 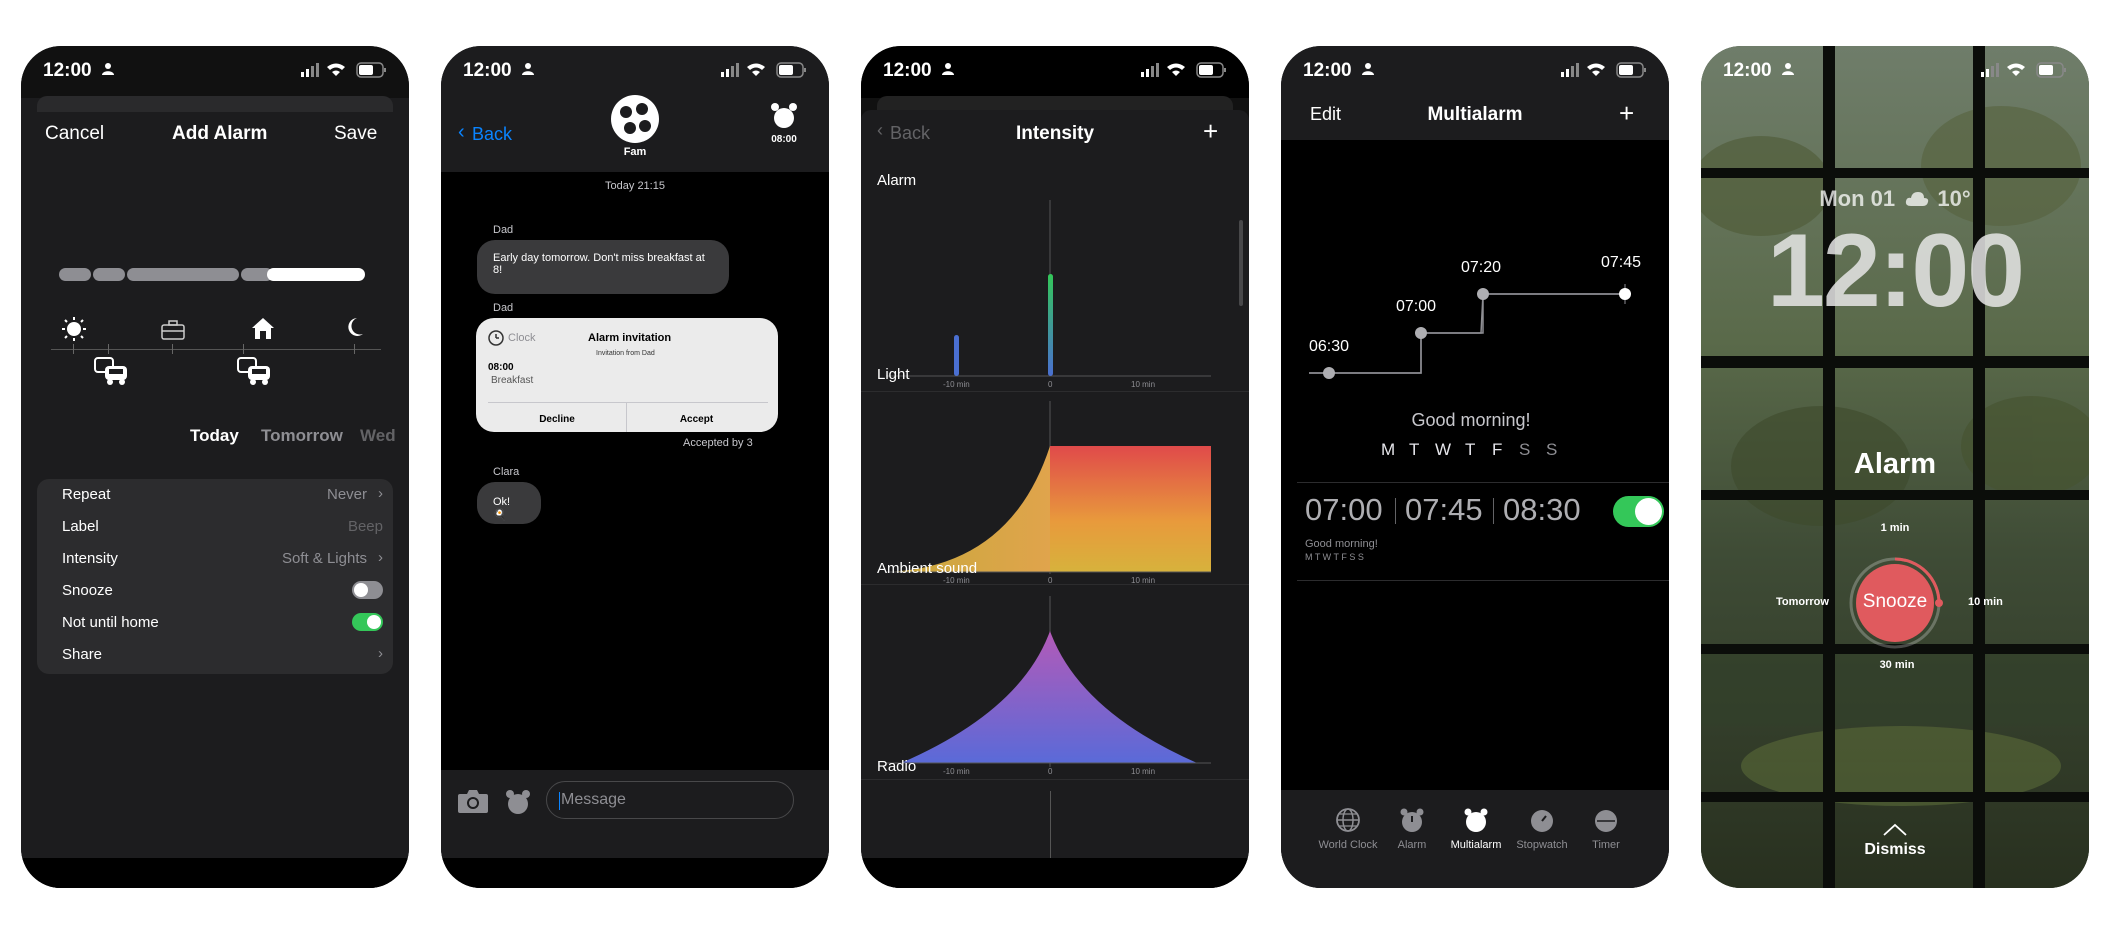 I want to click on share-row: Share ›, so click(x=222, y=654).